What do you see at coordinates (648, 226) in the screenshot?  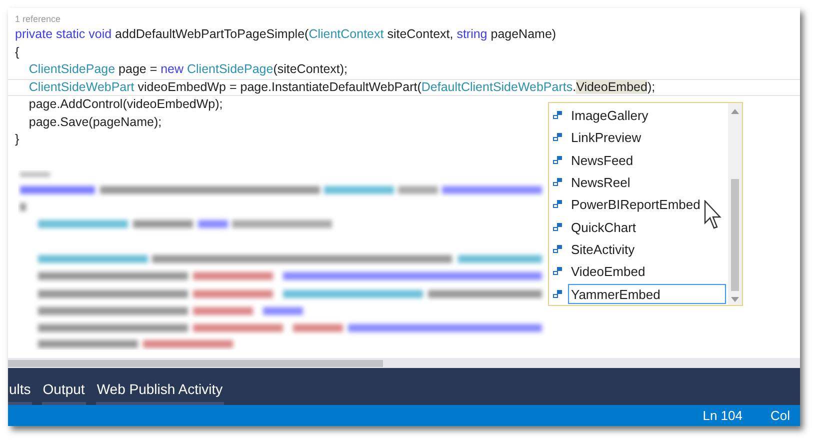 I see `completion-item: QuickChart` at bounding box center [648, 226].